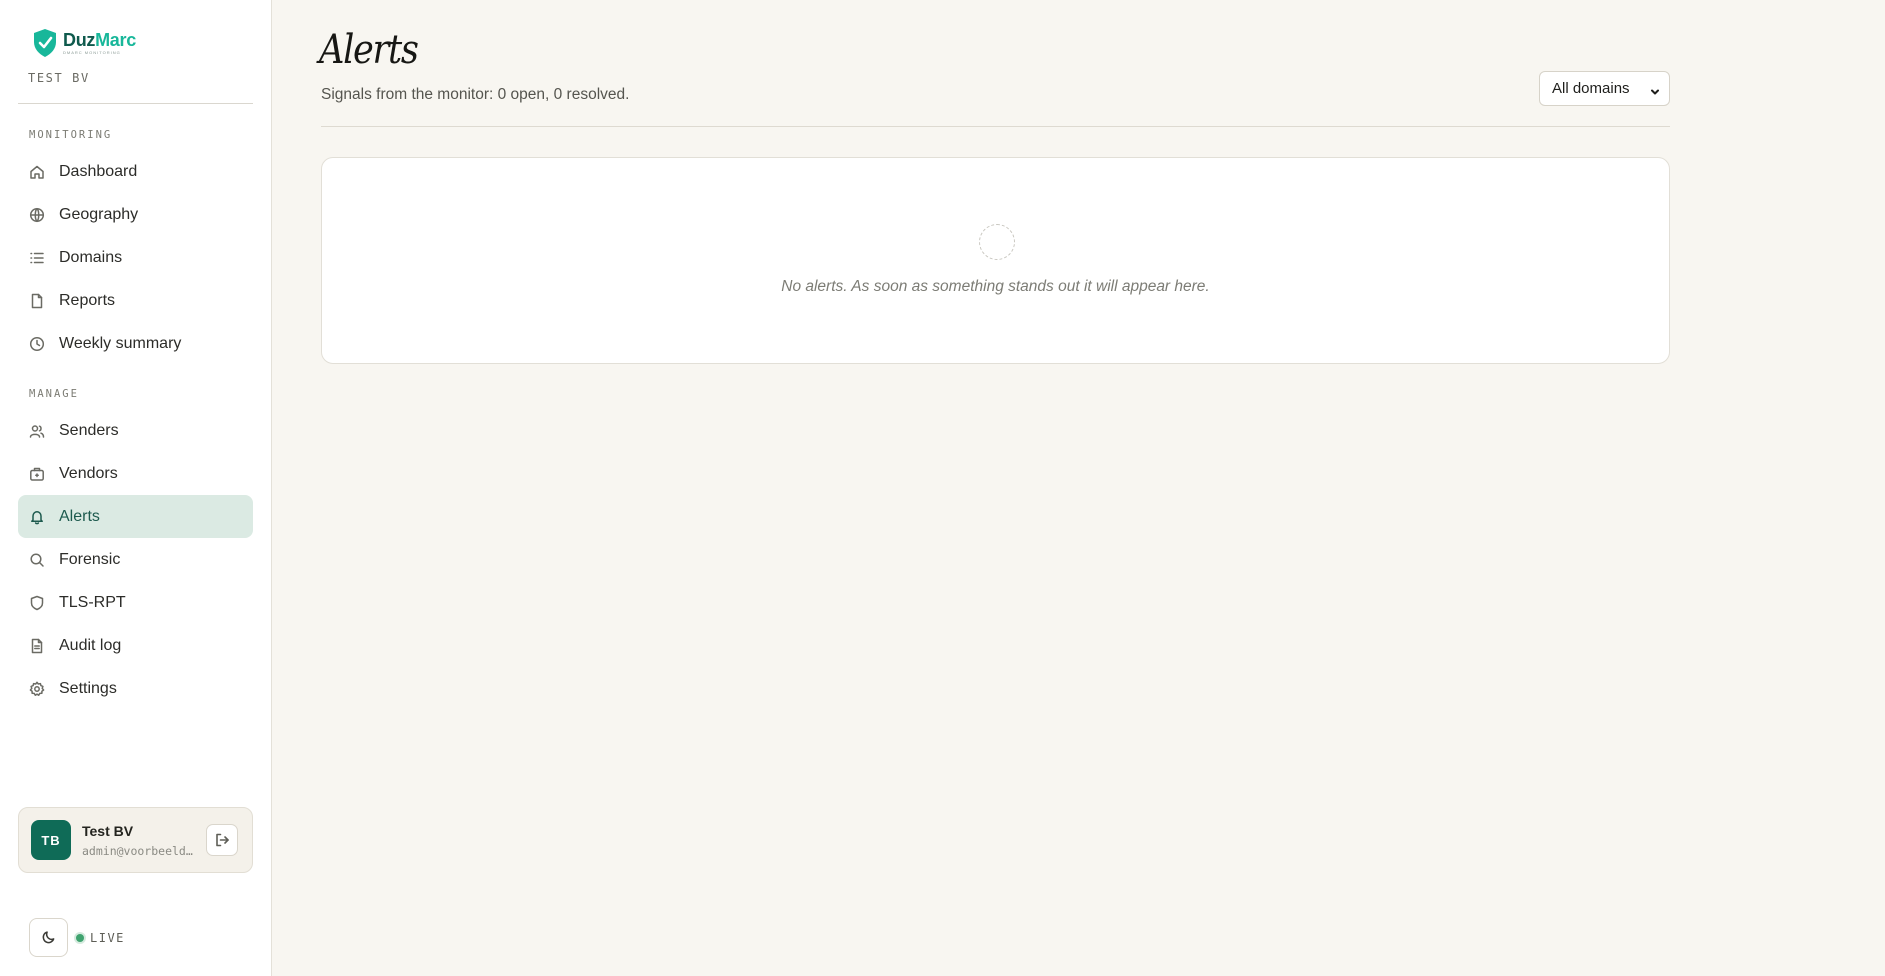 Image resolution: width=1885 pixels, height=976 pixels. Describe the element at coordinates (98, 171) in the screenshot. I see `sidebar-item-label: Dashboard` at that location.